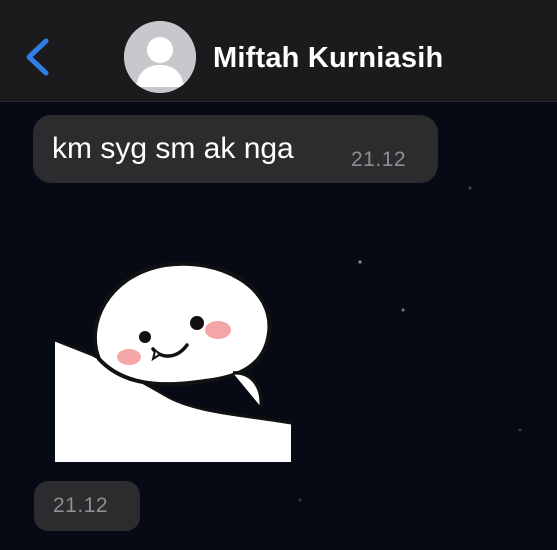 Image resolution: width=557 pixels, height=550 pixels. I want to click on message-timestamp: 21.12, so click(379, 159).